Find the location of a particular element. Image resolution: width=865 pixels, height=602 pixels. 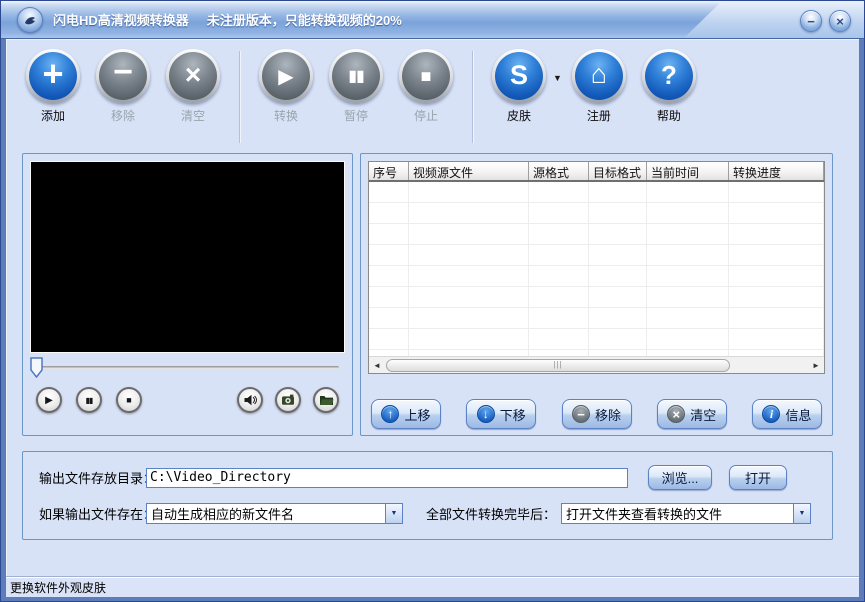

column-header: 目标格式 is located at coordinates (618, 171).